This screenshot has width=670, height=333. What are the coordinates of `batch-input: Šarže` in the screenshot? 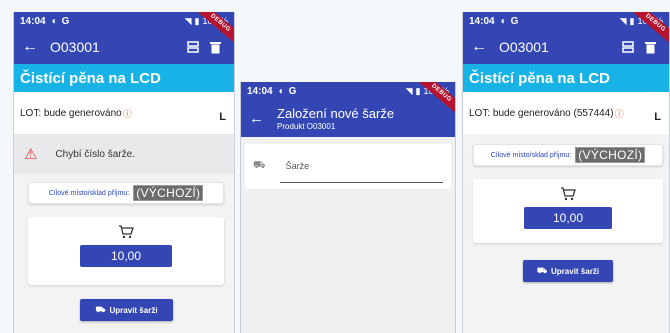 It's located at (361, 167).